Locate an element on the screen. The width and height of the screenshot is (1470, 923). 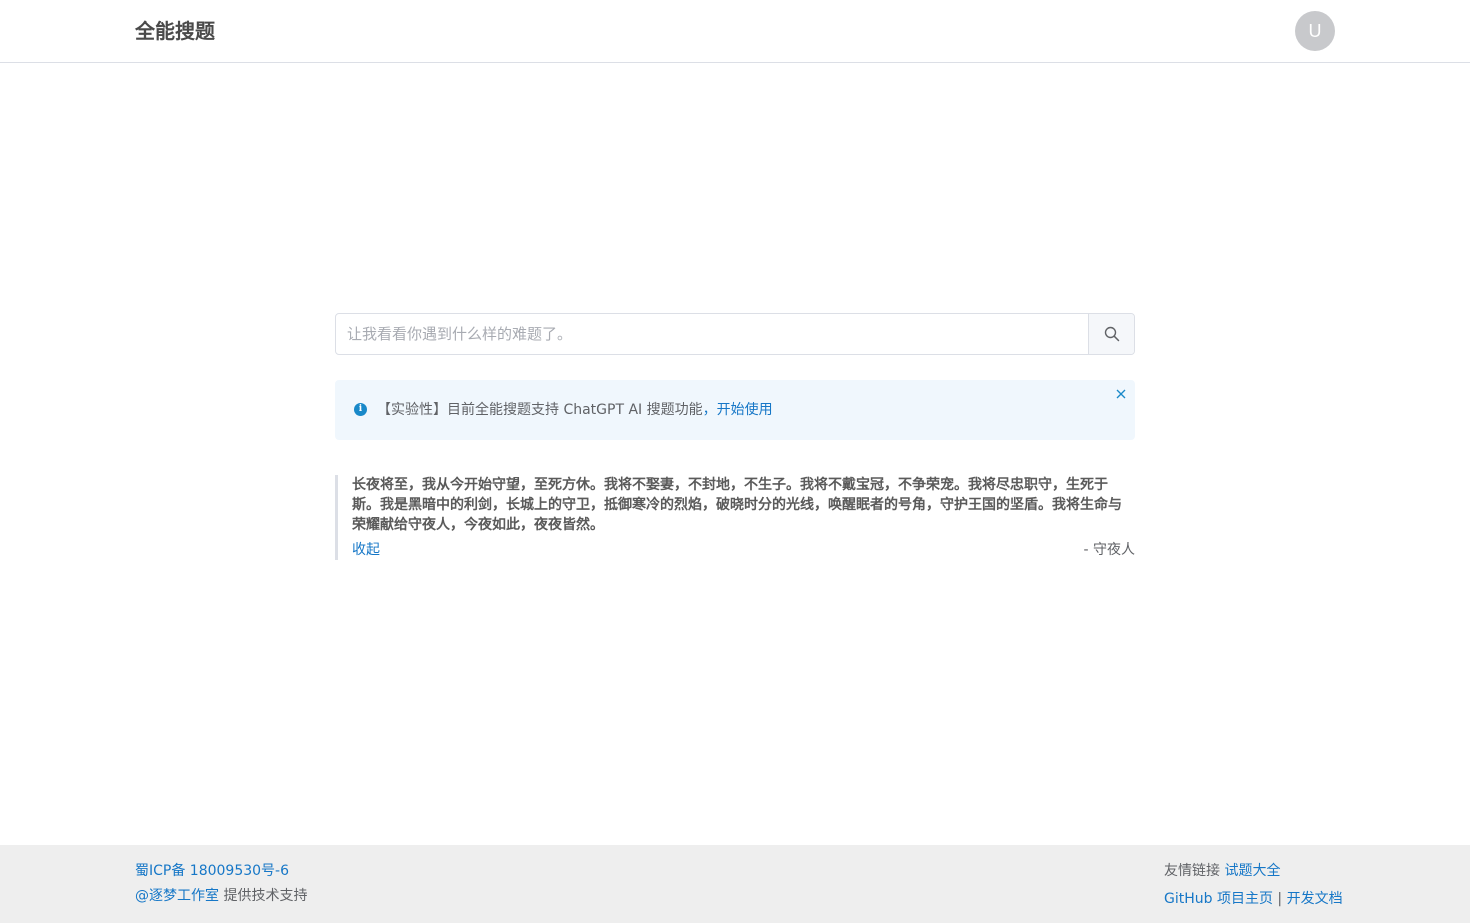
alert-message: 【实验性】目前全能搜题支持 ChatGPT AI 搜题功能，开始使用 is located at coordinates (575, 410).